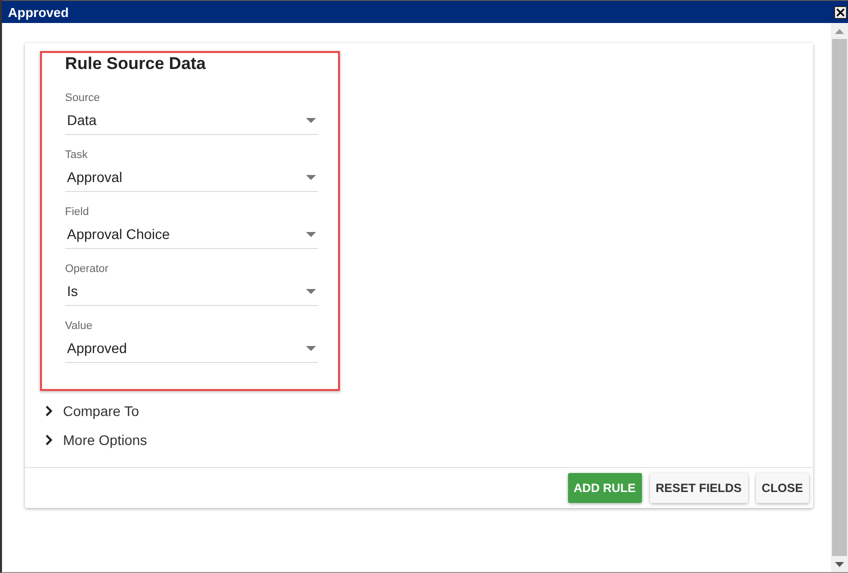 The image size is (848, 573). What do you see at coordinates (79, 326) in the screenshot?
I see `field-label: Value` at bounding box center [79, 326].